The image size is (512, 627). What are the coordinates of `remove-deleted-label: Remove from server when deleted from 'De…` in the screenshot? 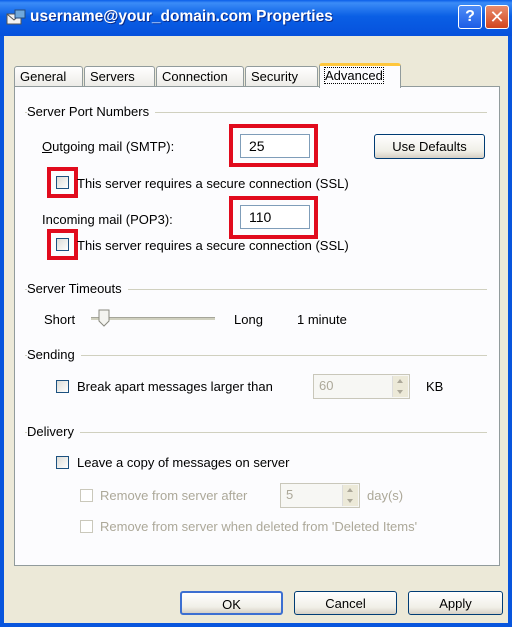 It's located at (259, 526).